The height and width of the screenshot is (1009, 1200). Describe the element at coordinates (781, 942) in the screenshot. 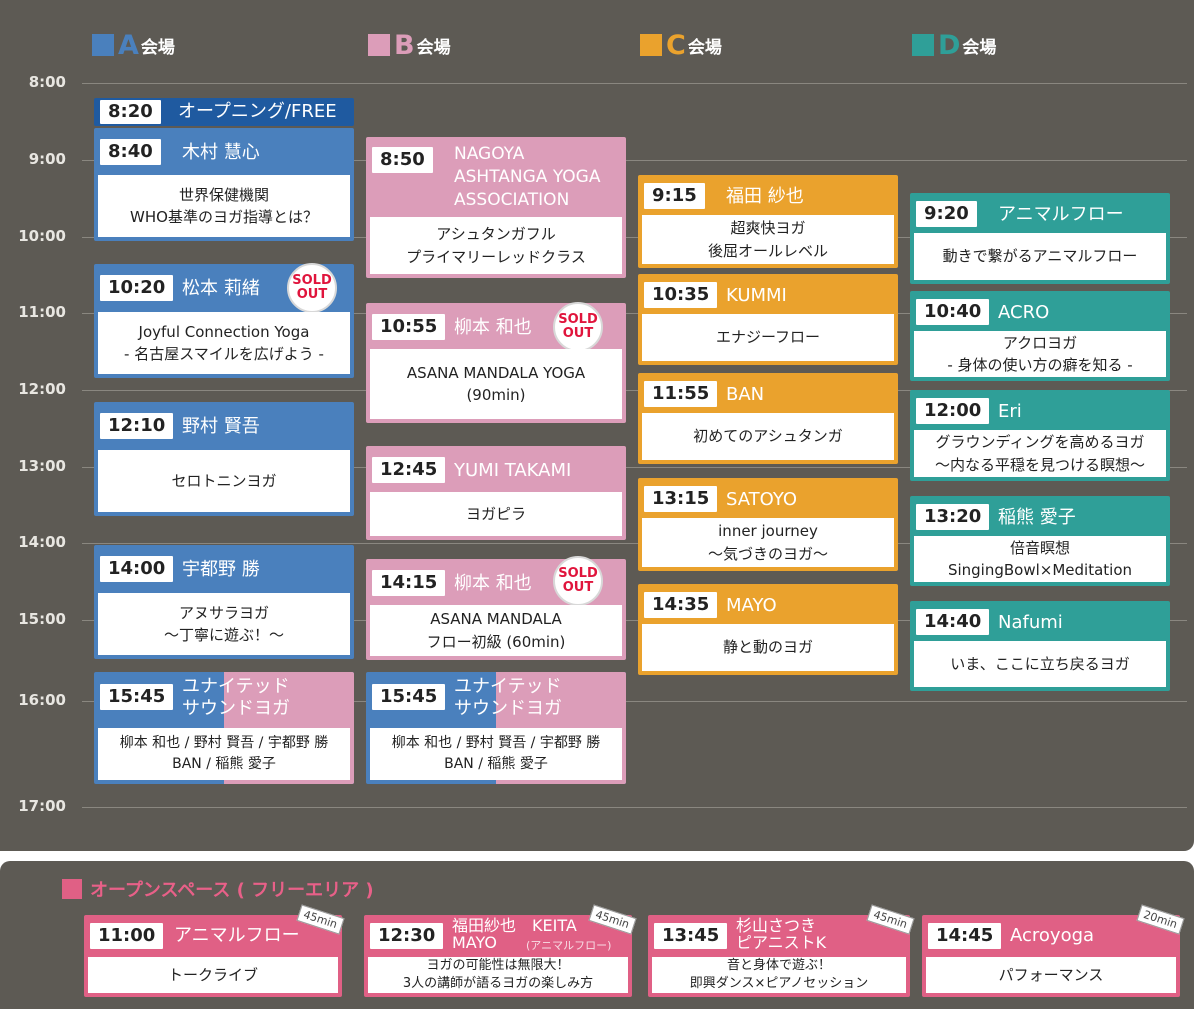

I see `instructor-line: ピアニストK` at that location.